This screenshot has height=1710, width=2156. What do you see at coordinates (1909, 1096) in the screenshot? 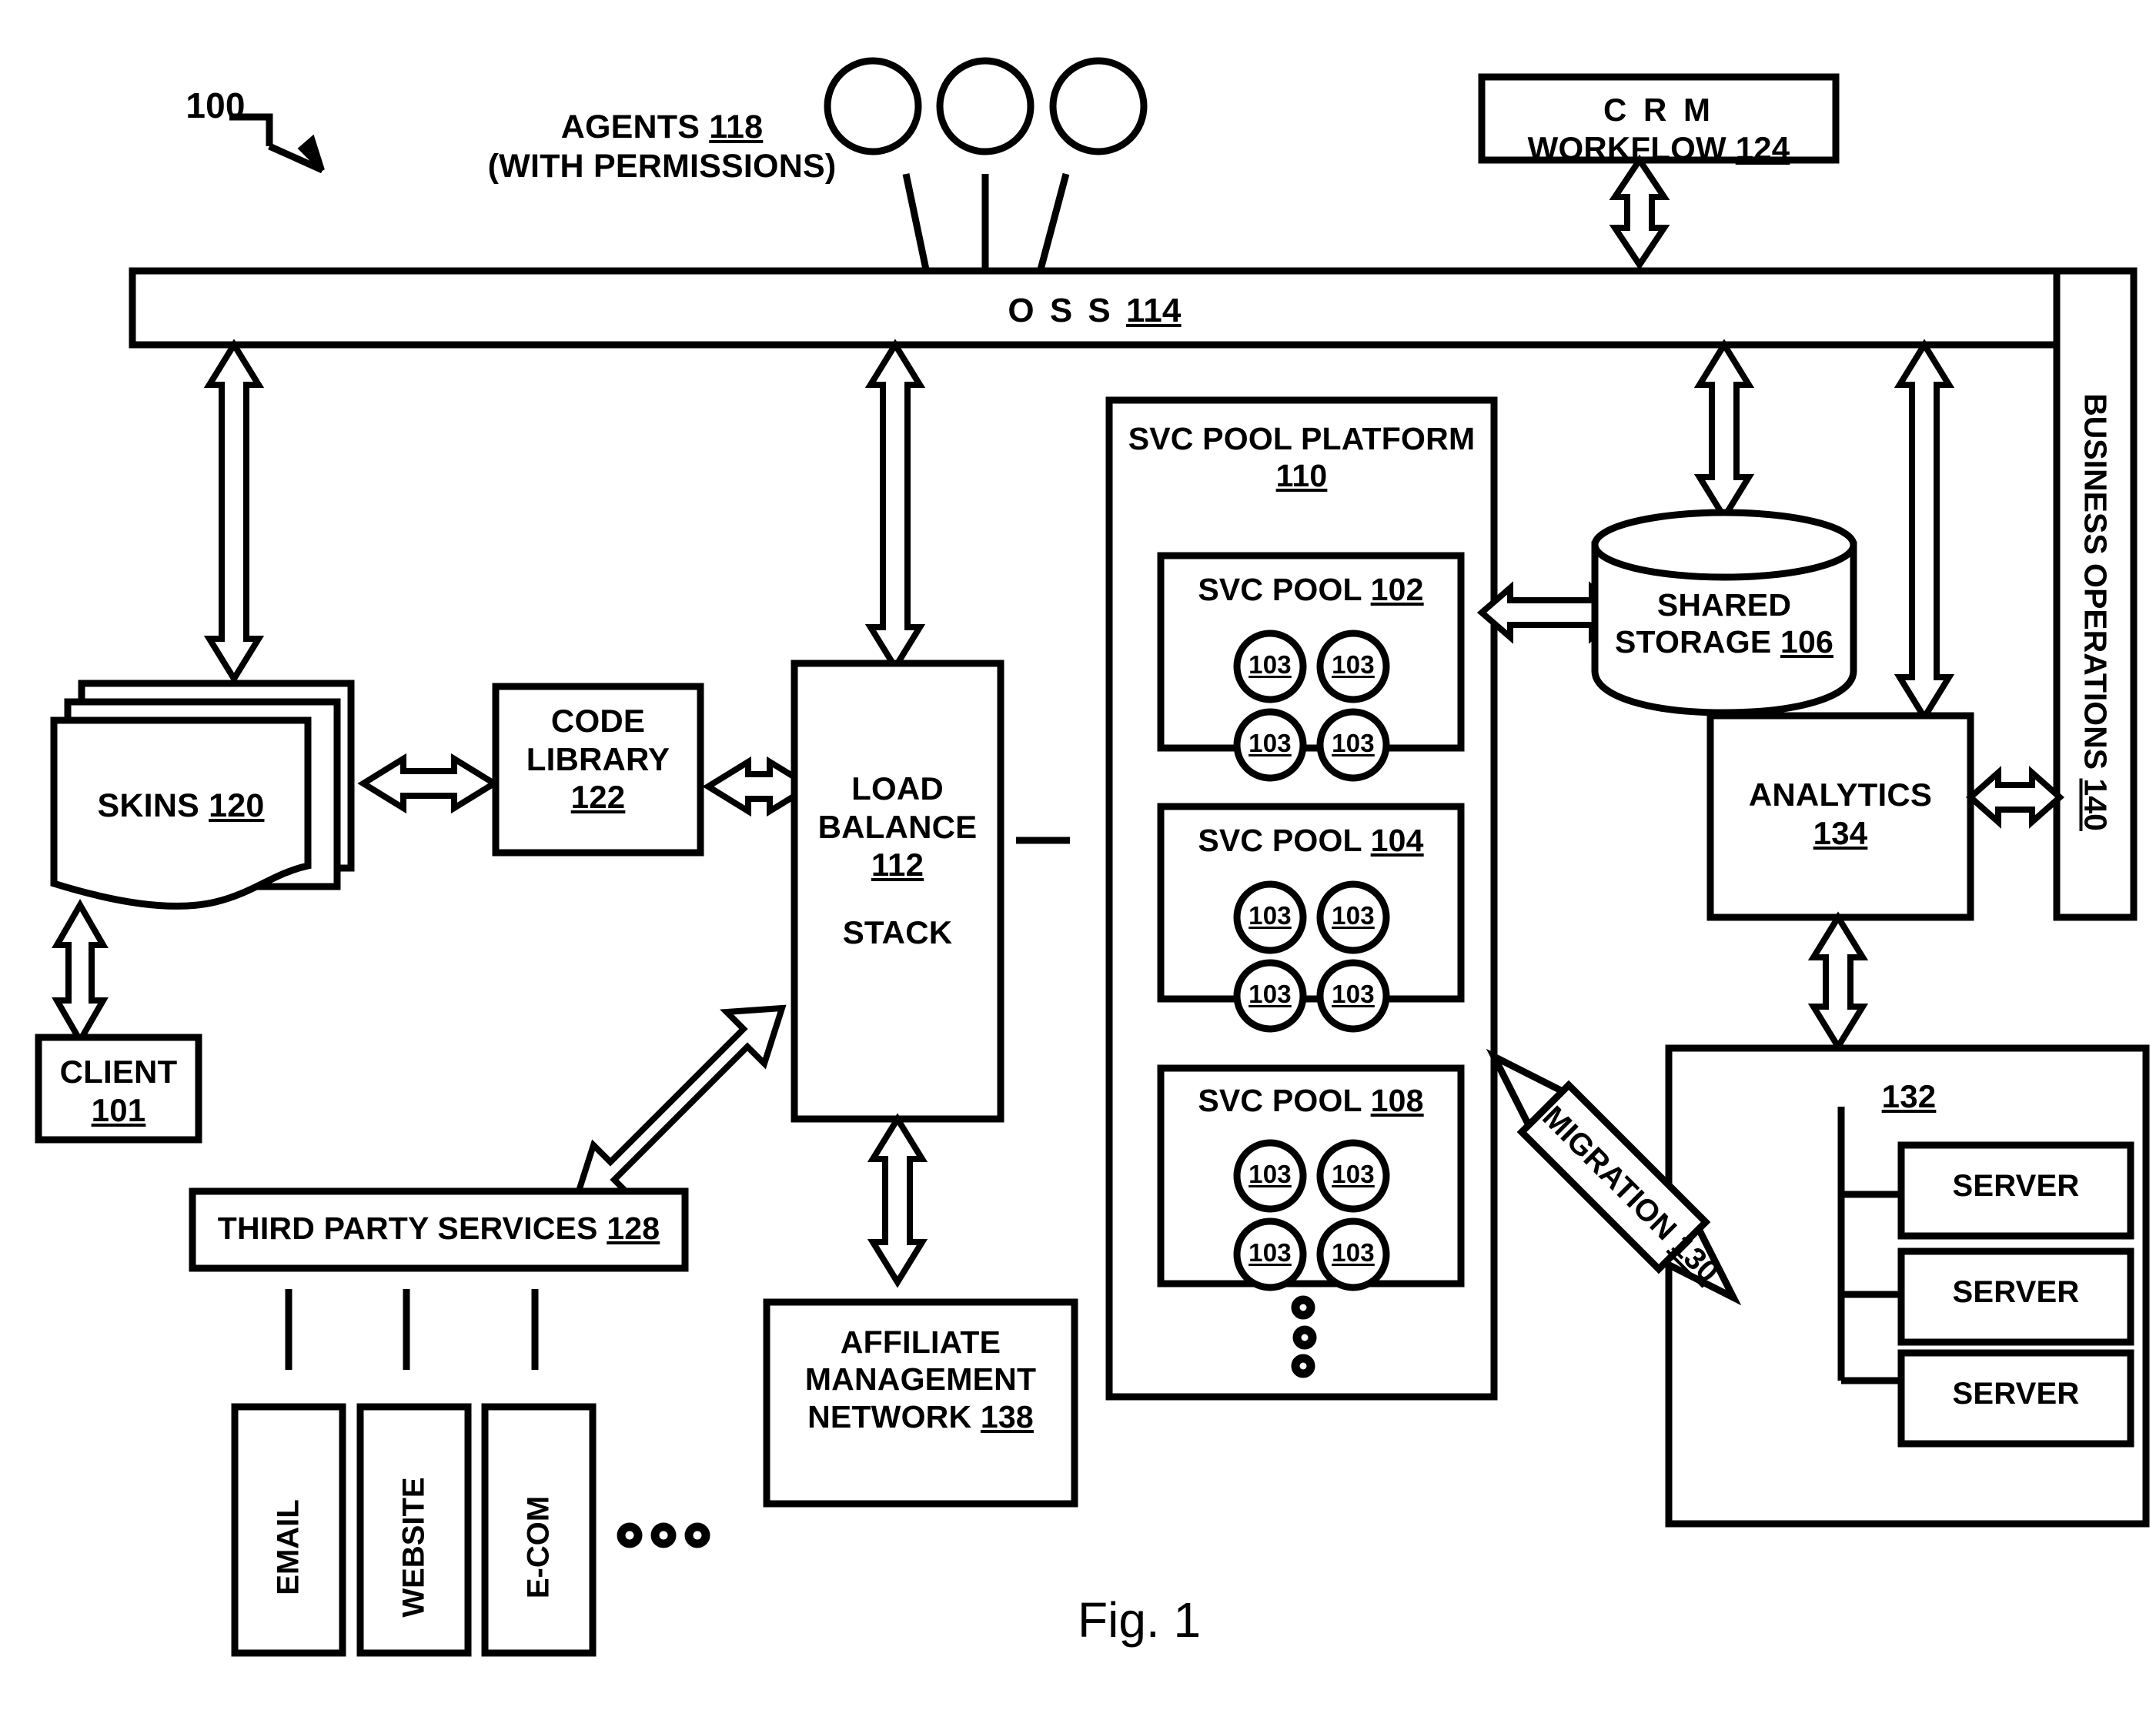
I see `server-group-ref: 132` at bounding box center [1909, 1096].